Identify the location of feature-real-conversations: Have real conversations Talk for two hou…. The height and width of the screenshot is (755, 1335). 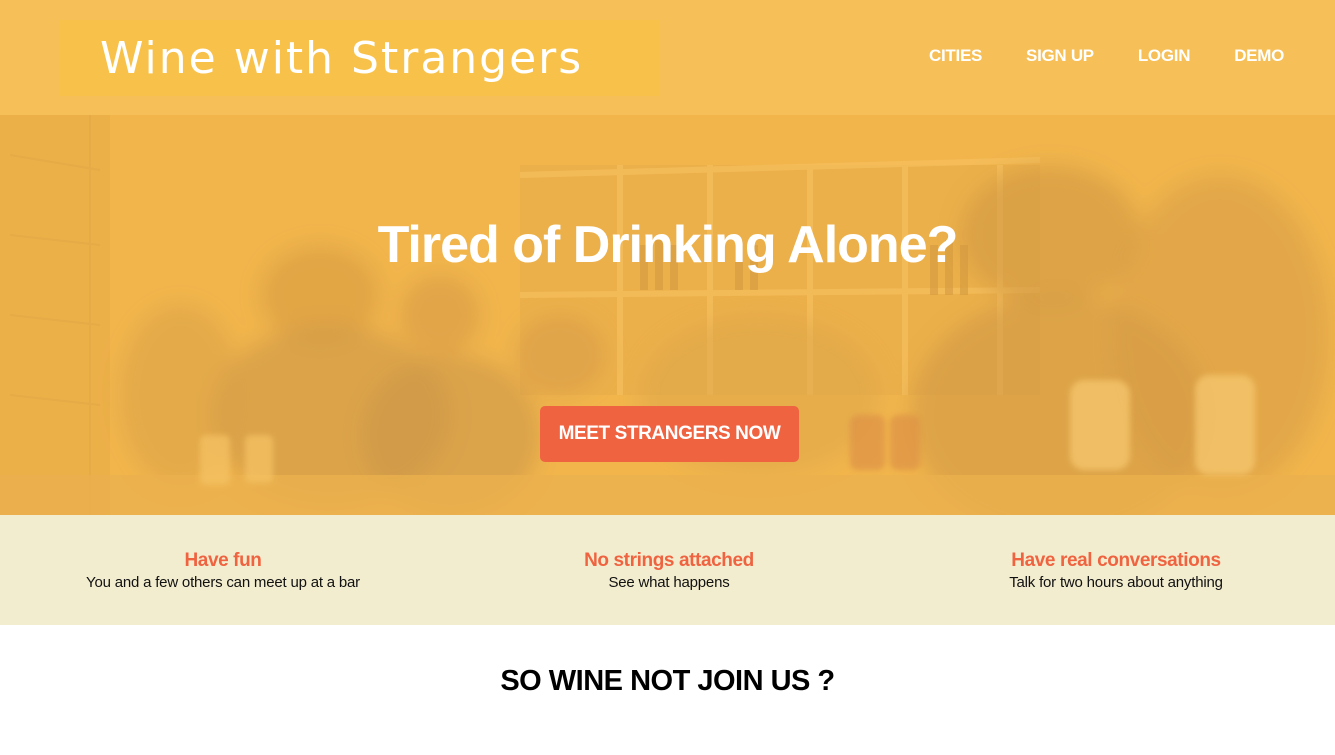
(1116, 570).